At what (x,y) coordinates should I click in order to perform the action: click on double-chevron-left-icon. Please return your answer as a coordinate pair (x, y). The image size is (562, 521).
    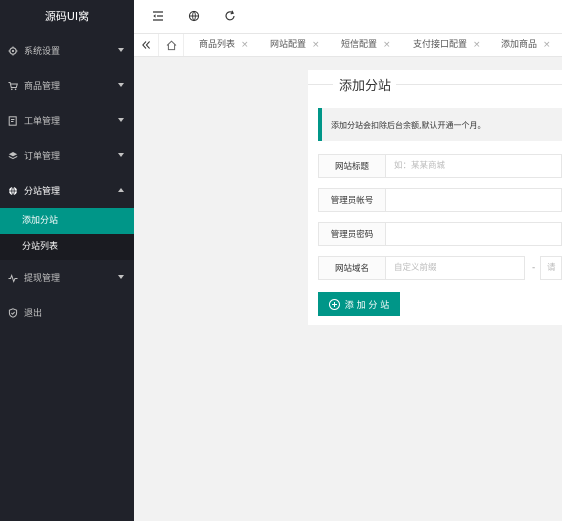
    Looking at the image, I should click on (146, 45).